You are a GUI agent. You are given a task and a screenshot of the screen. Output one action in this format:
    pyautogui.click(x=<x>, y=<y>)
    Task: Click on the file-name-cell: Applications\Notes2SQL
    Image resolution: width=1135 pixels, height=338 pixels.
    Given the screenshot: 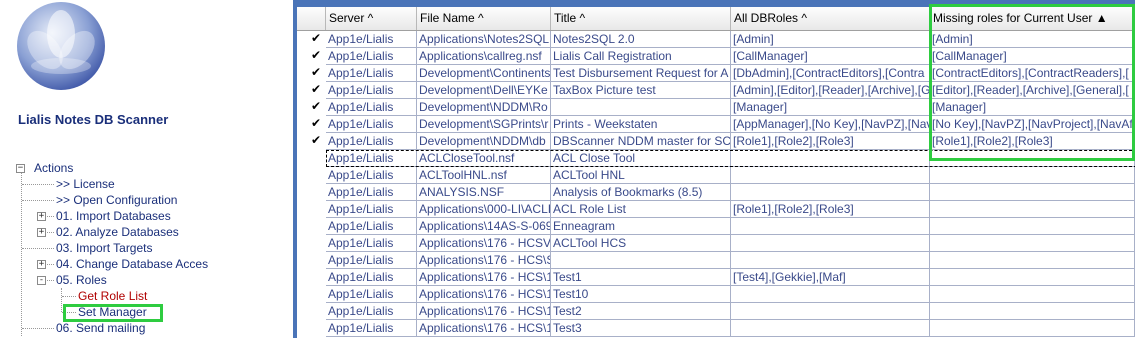 What is the action you would take?
    pyautogui.click(x=484, y=39)
    